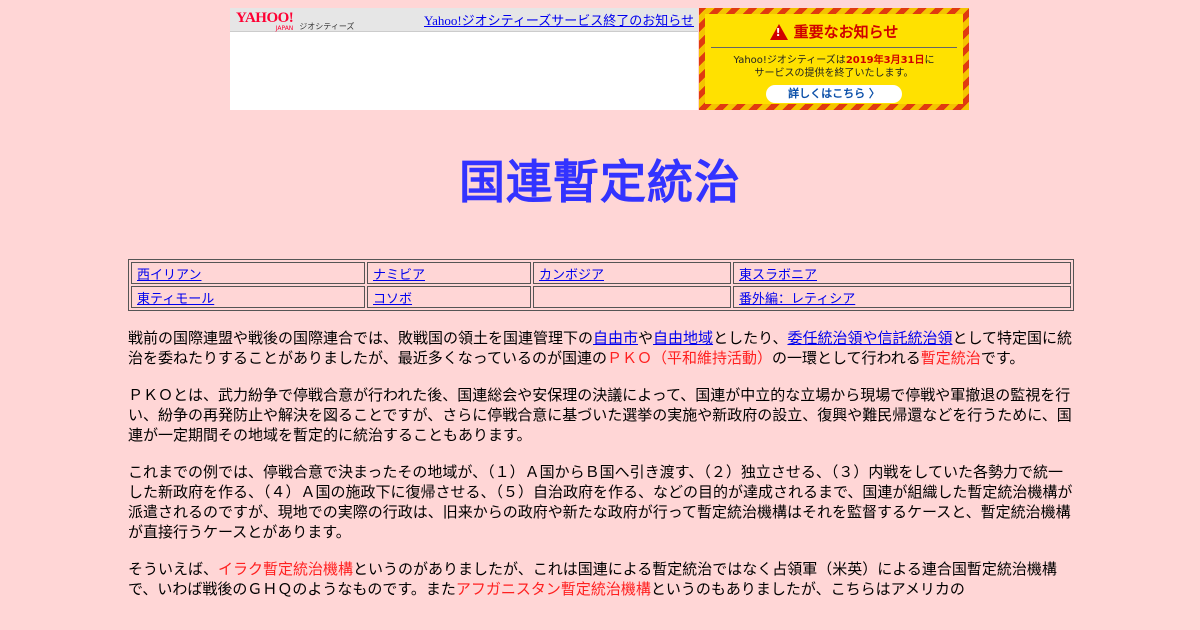 The width and height of the screenshot is (1200, 630). Describe the element at coordinates (902, 273) in the screenshot. I see `table-cell: 東スラボニア` at that location.